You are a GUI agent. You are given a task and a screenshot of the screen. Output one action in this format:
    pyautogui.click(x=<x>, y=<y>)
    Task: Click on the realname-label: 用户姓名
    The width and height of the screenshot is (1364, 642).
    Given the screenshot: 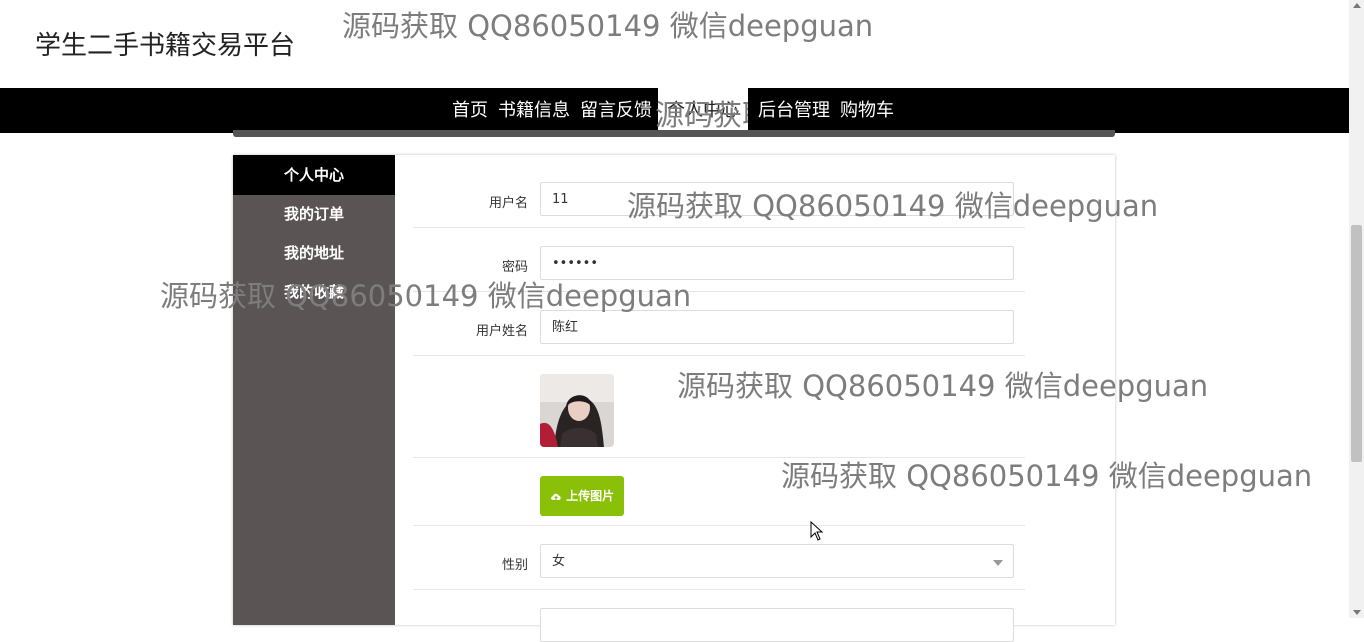 What is the action you would take?
    pyautogui.click(x=501, y=331)
    